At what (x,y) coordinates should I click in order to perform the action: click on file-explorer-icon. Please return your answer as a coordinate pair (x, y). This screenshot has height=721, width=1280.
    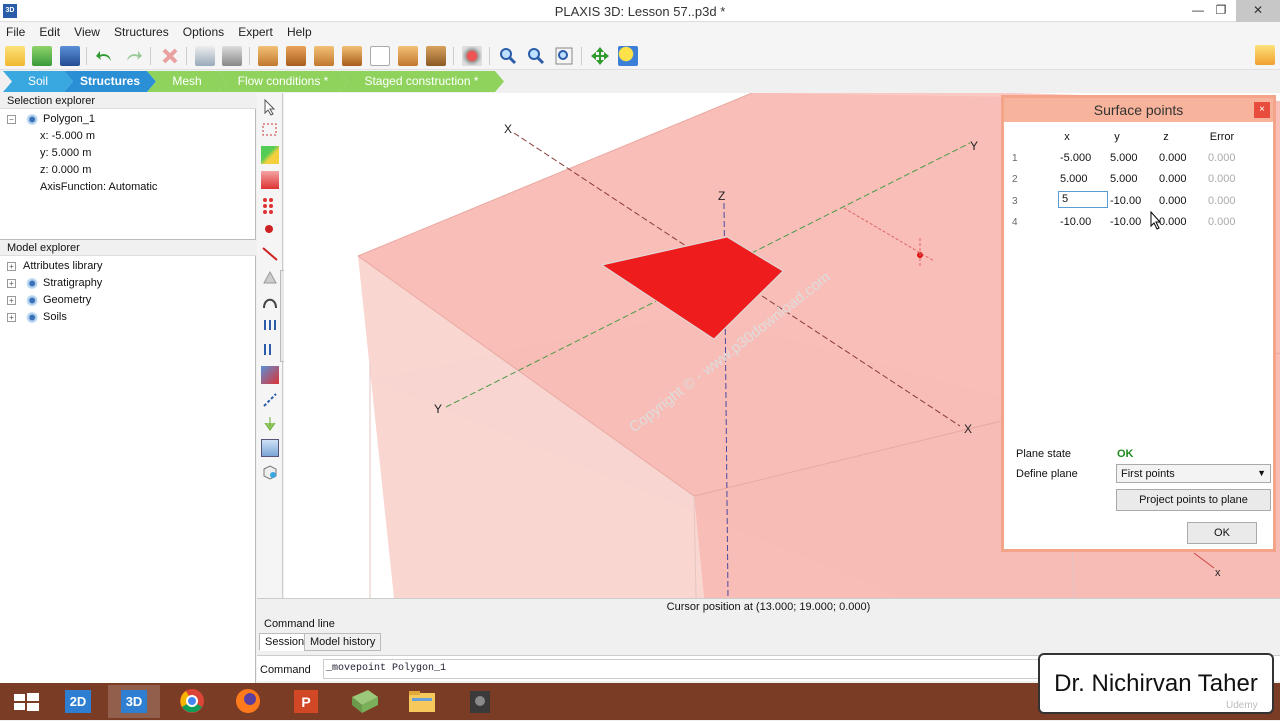
    Looking at the image, I should click on (422, 701).